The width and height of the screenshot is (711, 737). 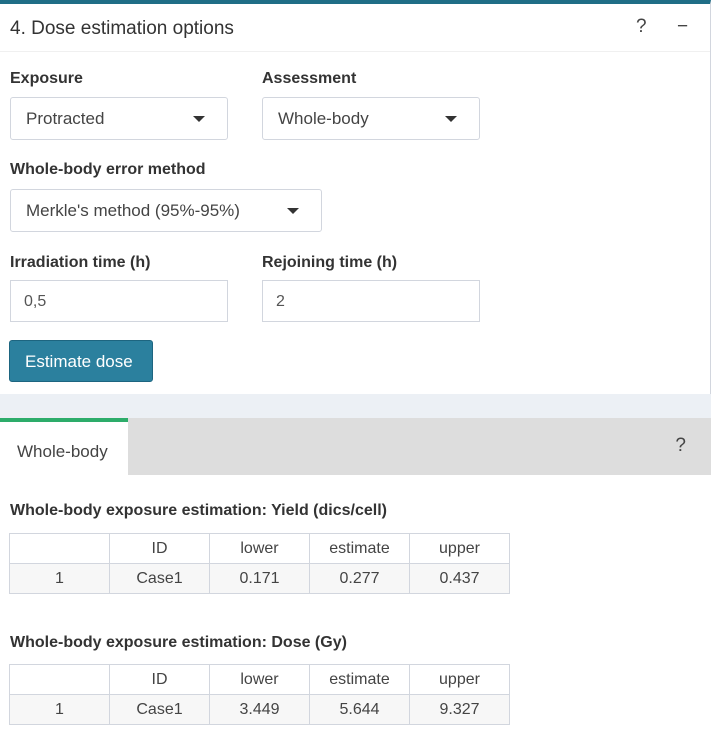 I want to click on rejoining-time-input: 2, so click(x=371, y=301).